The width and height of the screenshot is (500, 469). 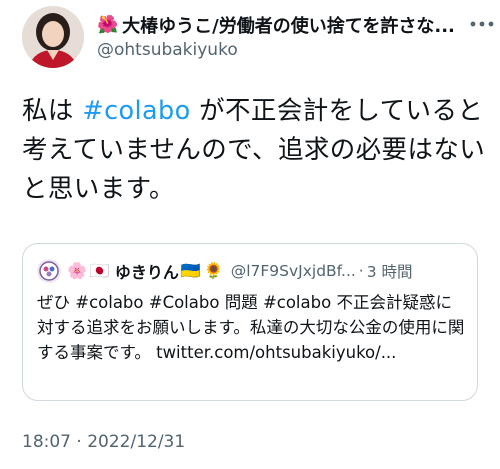 I want to click on quoted-author-name: ゆきりん, so click(x=147, y=271).